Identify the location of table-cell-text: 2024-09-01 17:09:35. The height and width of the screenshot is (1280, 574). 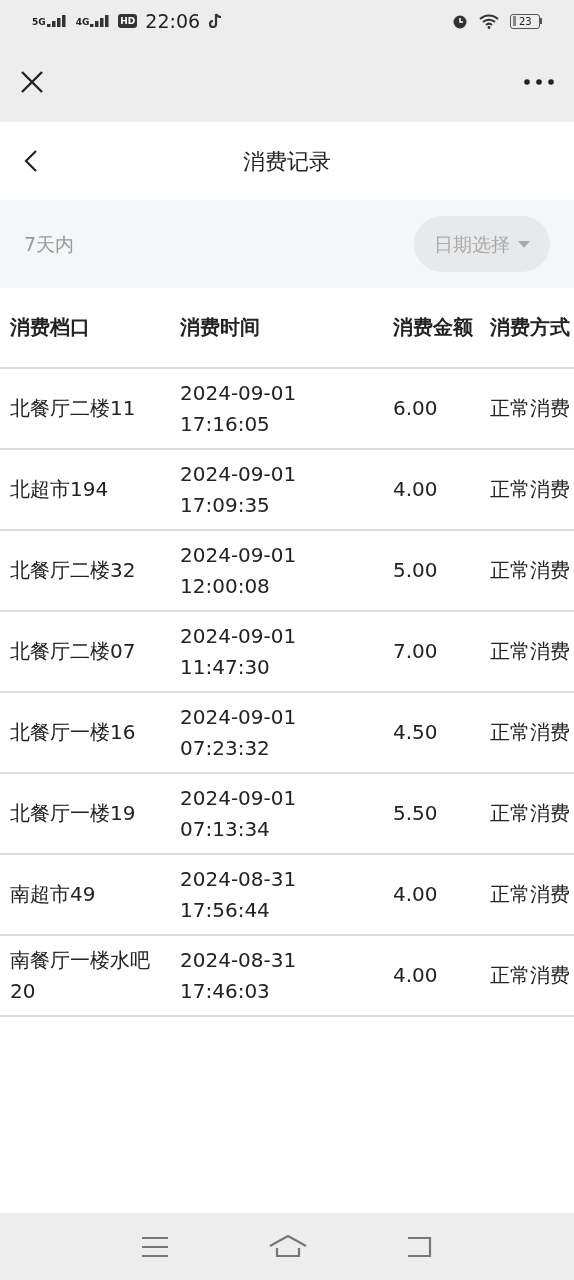
(239, 489).